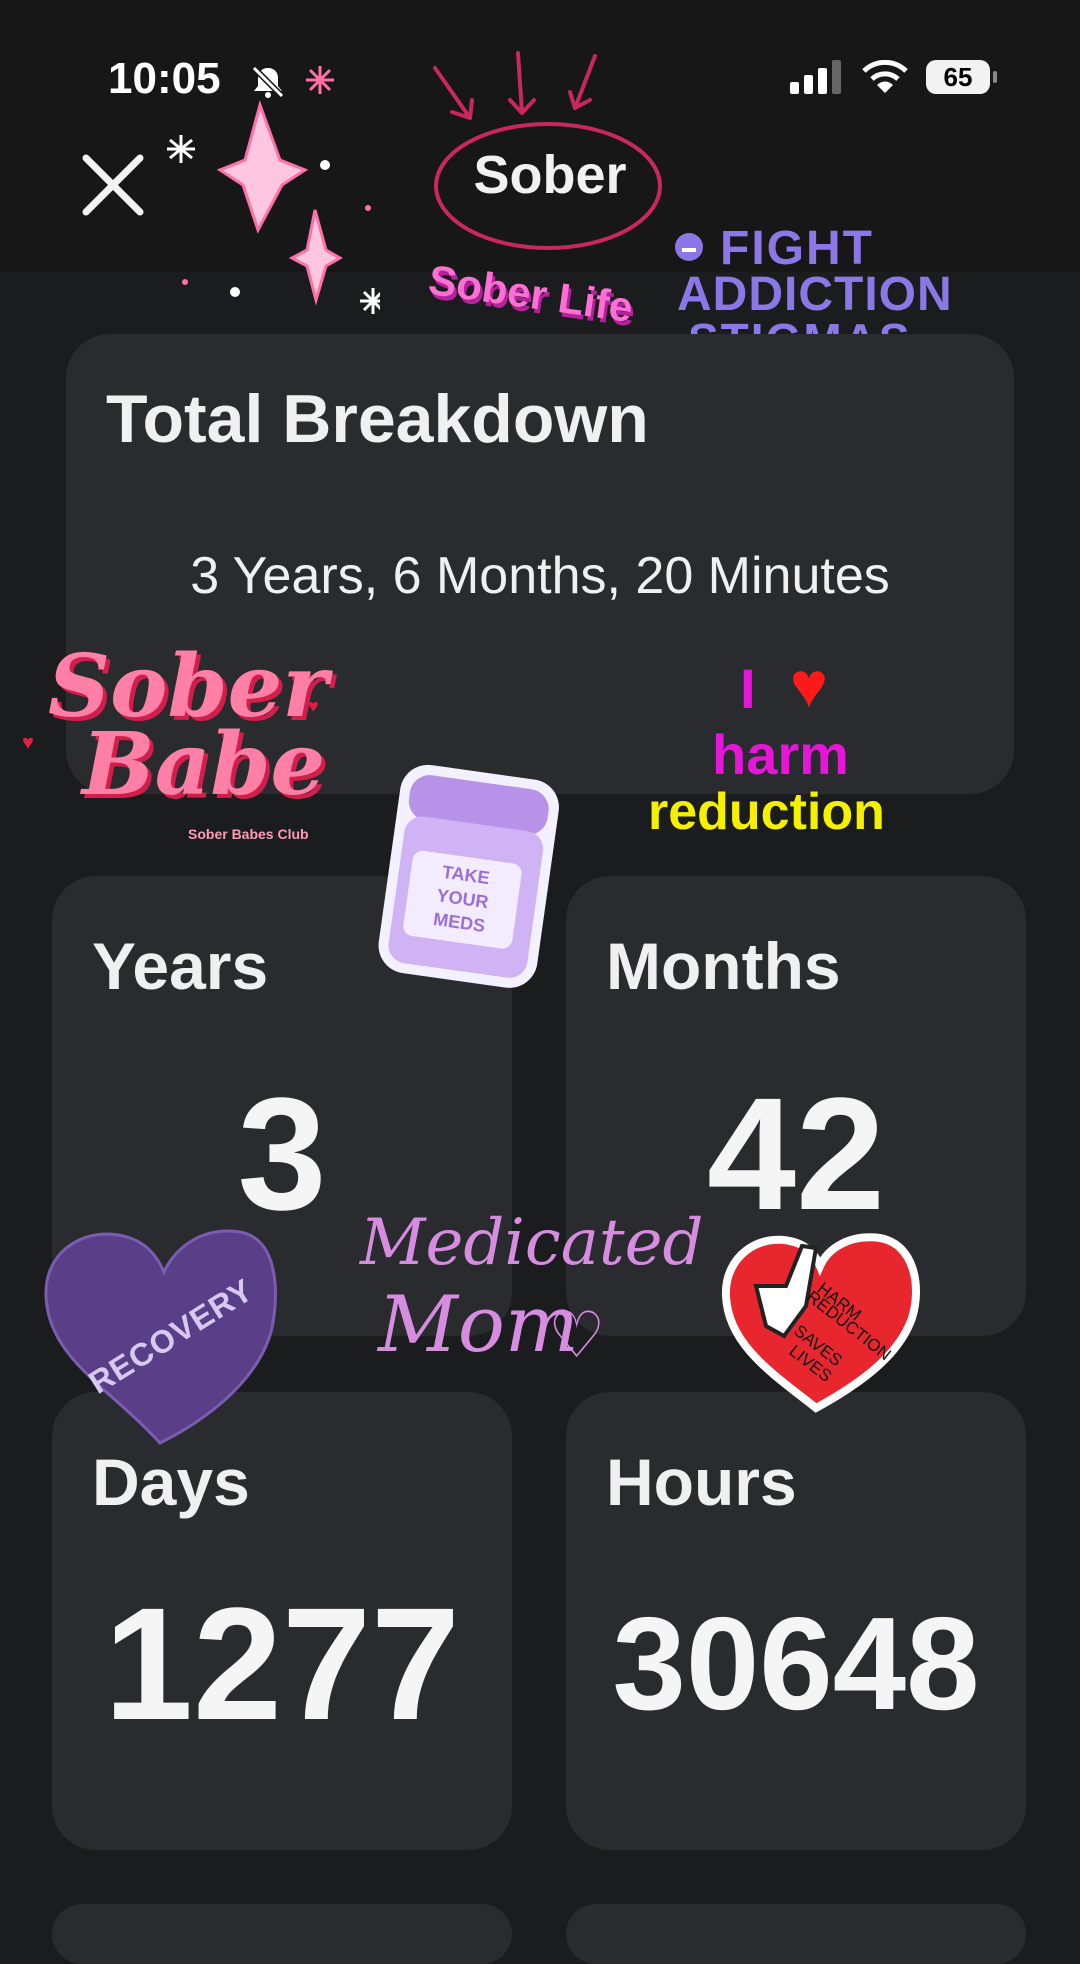  Describe the element at coordinates (796, 1934) in the screenshot. I see `partial-card-right` at that location.